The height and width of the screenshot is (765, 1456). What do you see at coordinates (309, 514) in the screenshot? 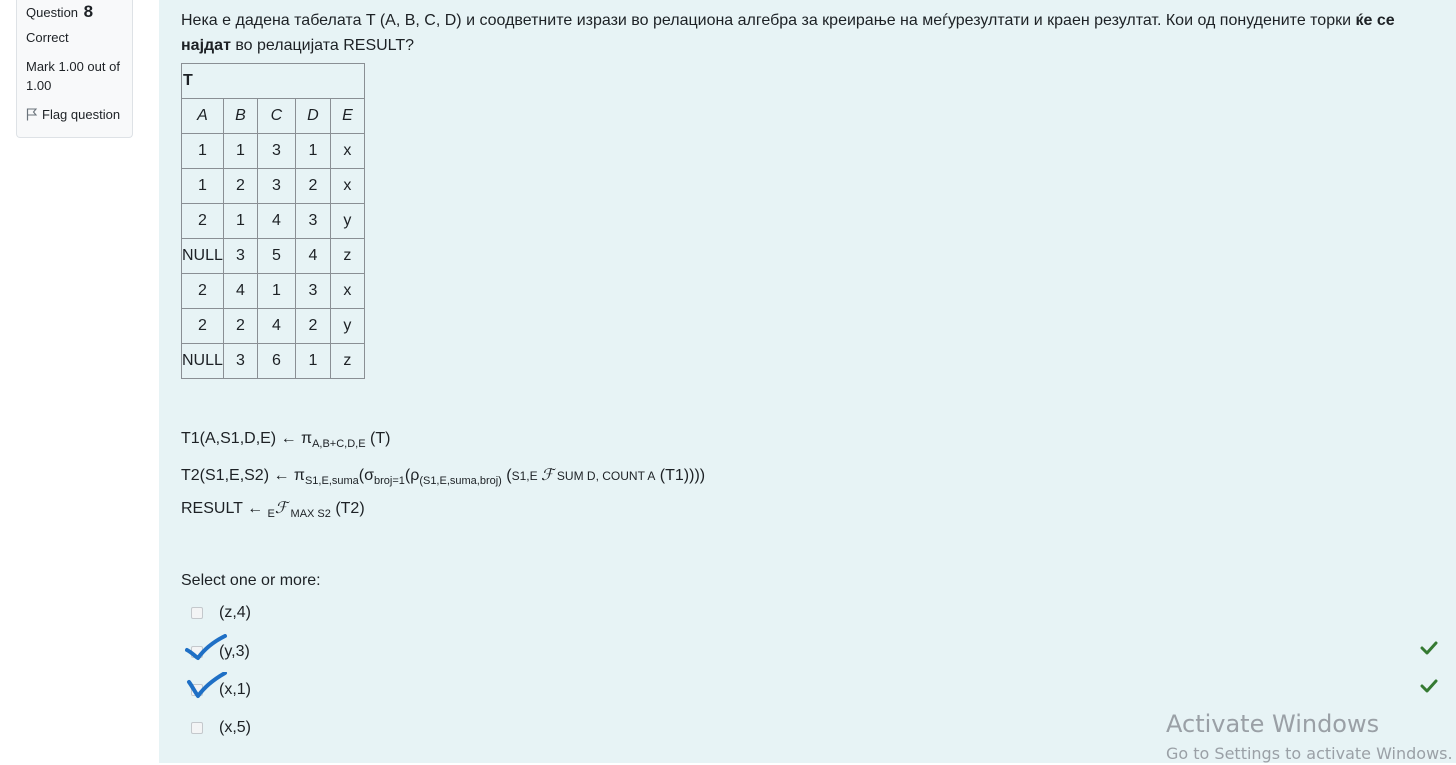
I see `expr-subscript: MAX S2` at bounding box center [309, 514].